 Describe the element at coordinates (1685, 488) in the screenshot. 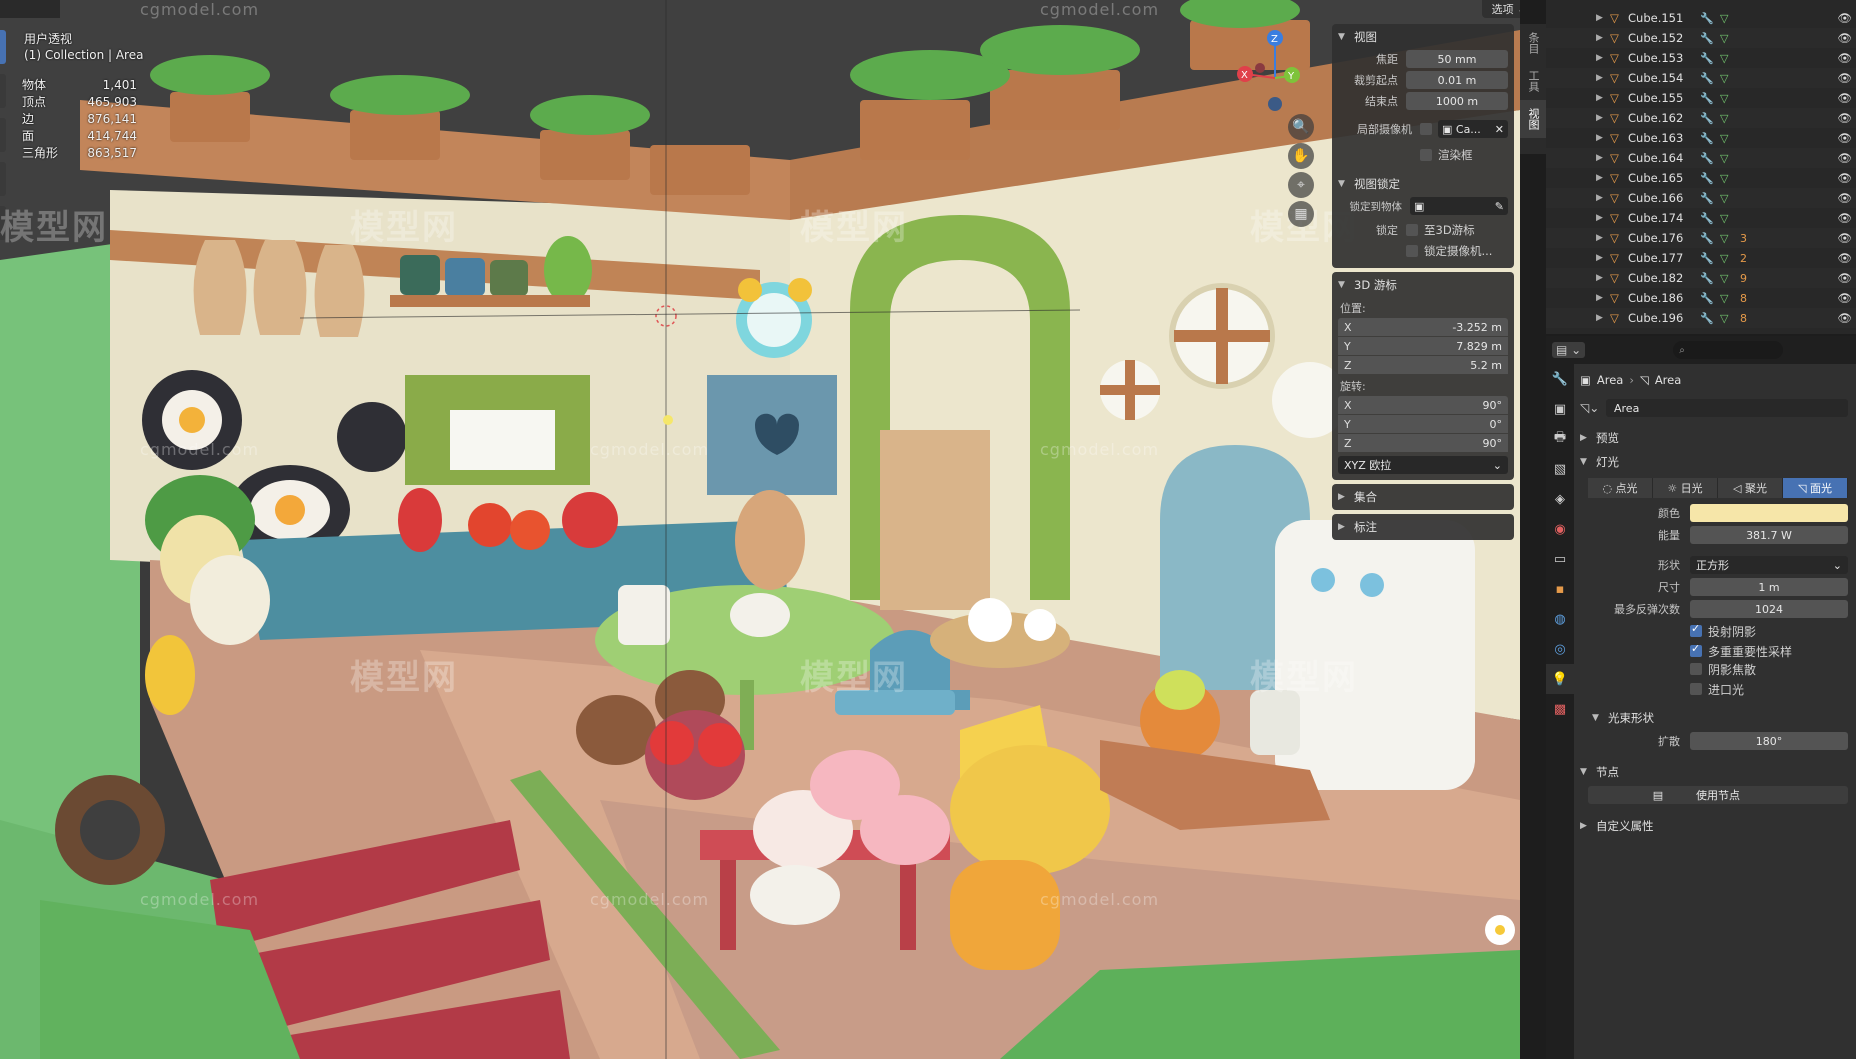

I see `light-type-sun: ☼ 日光` at that location.